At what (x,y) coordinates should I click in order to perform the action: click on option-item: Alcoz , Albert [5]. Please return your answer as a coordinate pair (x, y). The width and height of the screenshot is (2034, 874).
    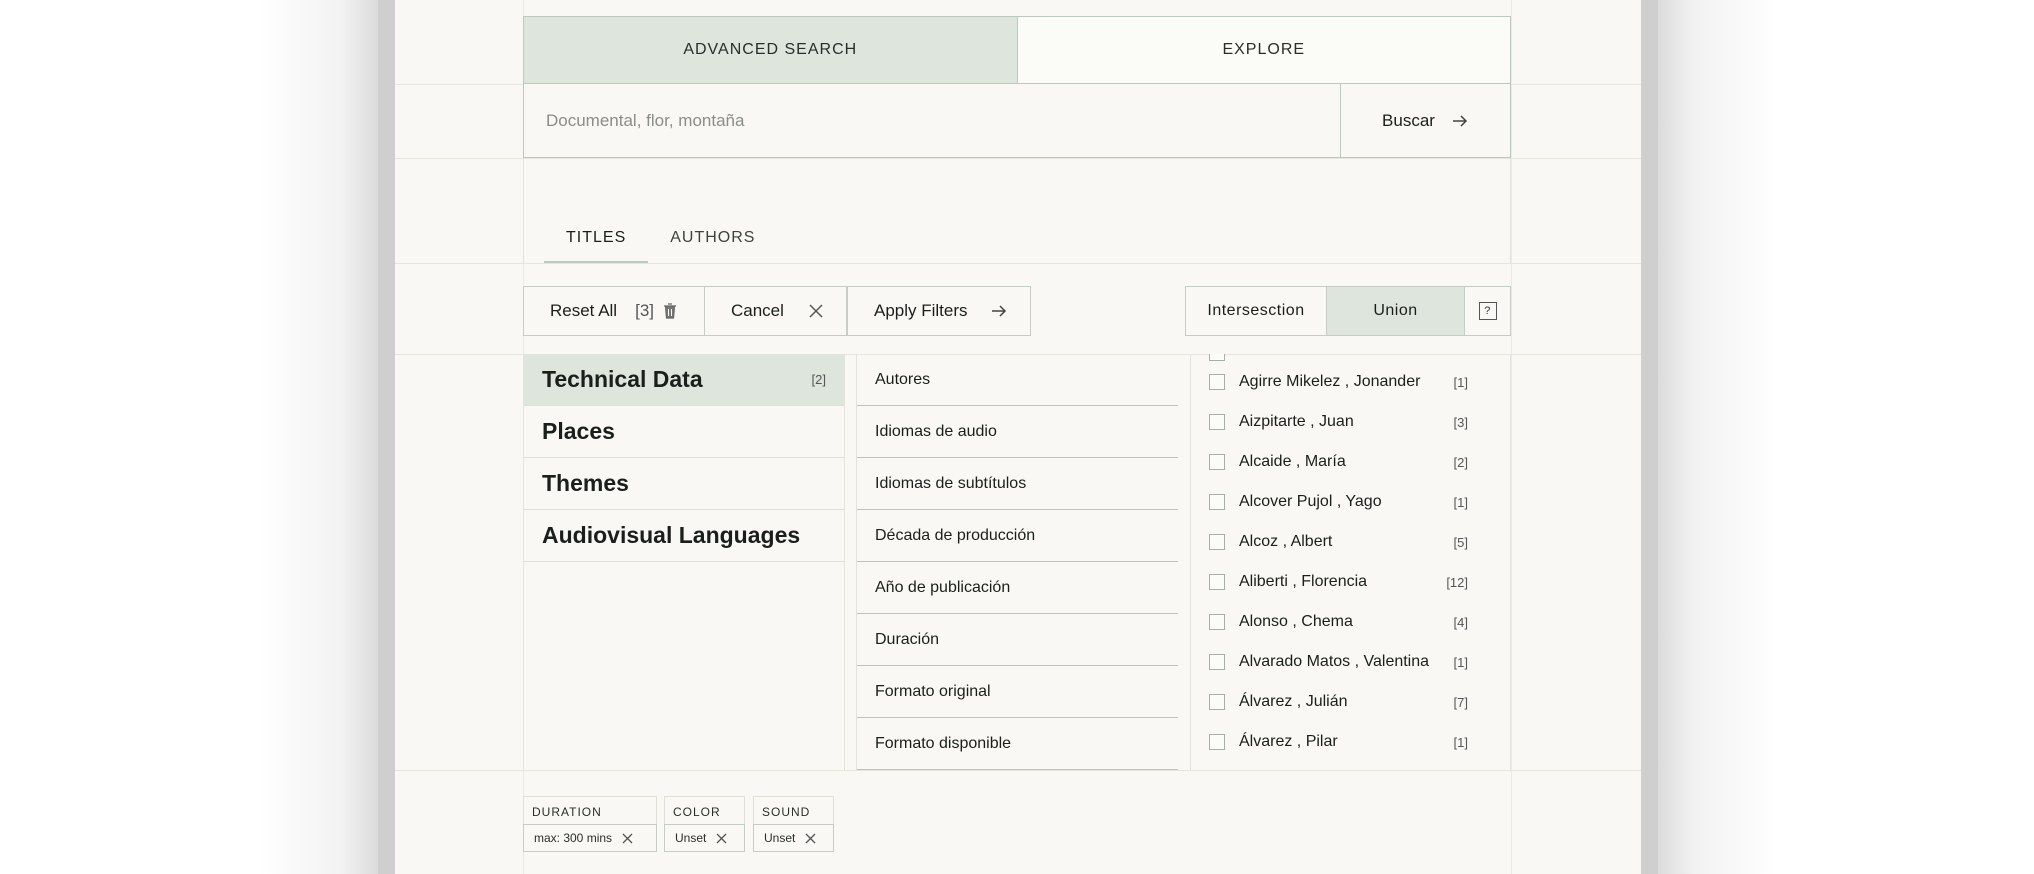
    Looking at the image, I should click on (1350, 542).